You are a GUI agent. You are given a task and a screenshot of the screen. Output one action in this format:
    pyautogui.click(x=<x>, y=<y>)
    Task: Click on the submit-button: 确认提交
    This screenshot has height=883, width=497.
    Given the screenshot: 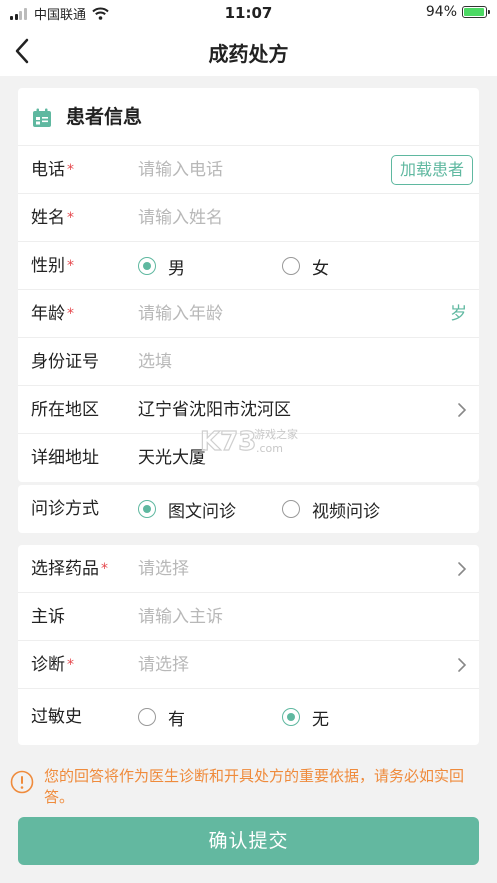 What is the action you would take?
    pyautogui.click(x=248, y=841)
    